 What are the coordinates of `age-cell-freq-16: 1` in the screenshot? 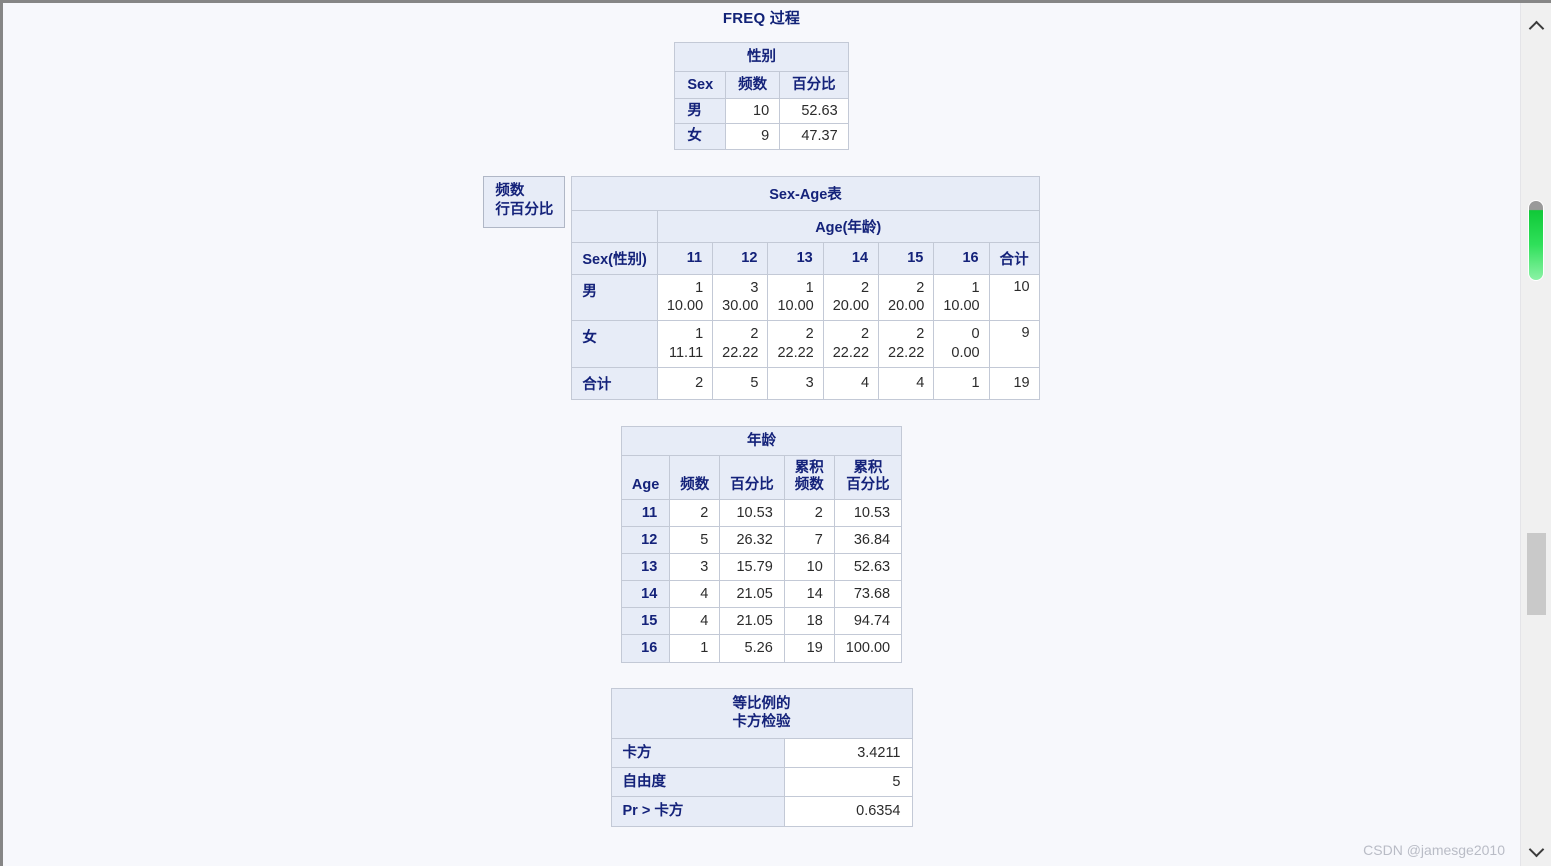 It's located at (695, 648).